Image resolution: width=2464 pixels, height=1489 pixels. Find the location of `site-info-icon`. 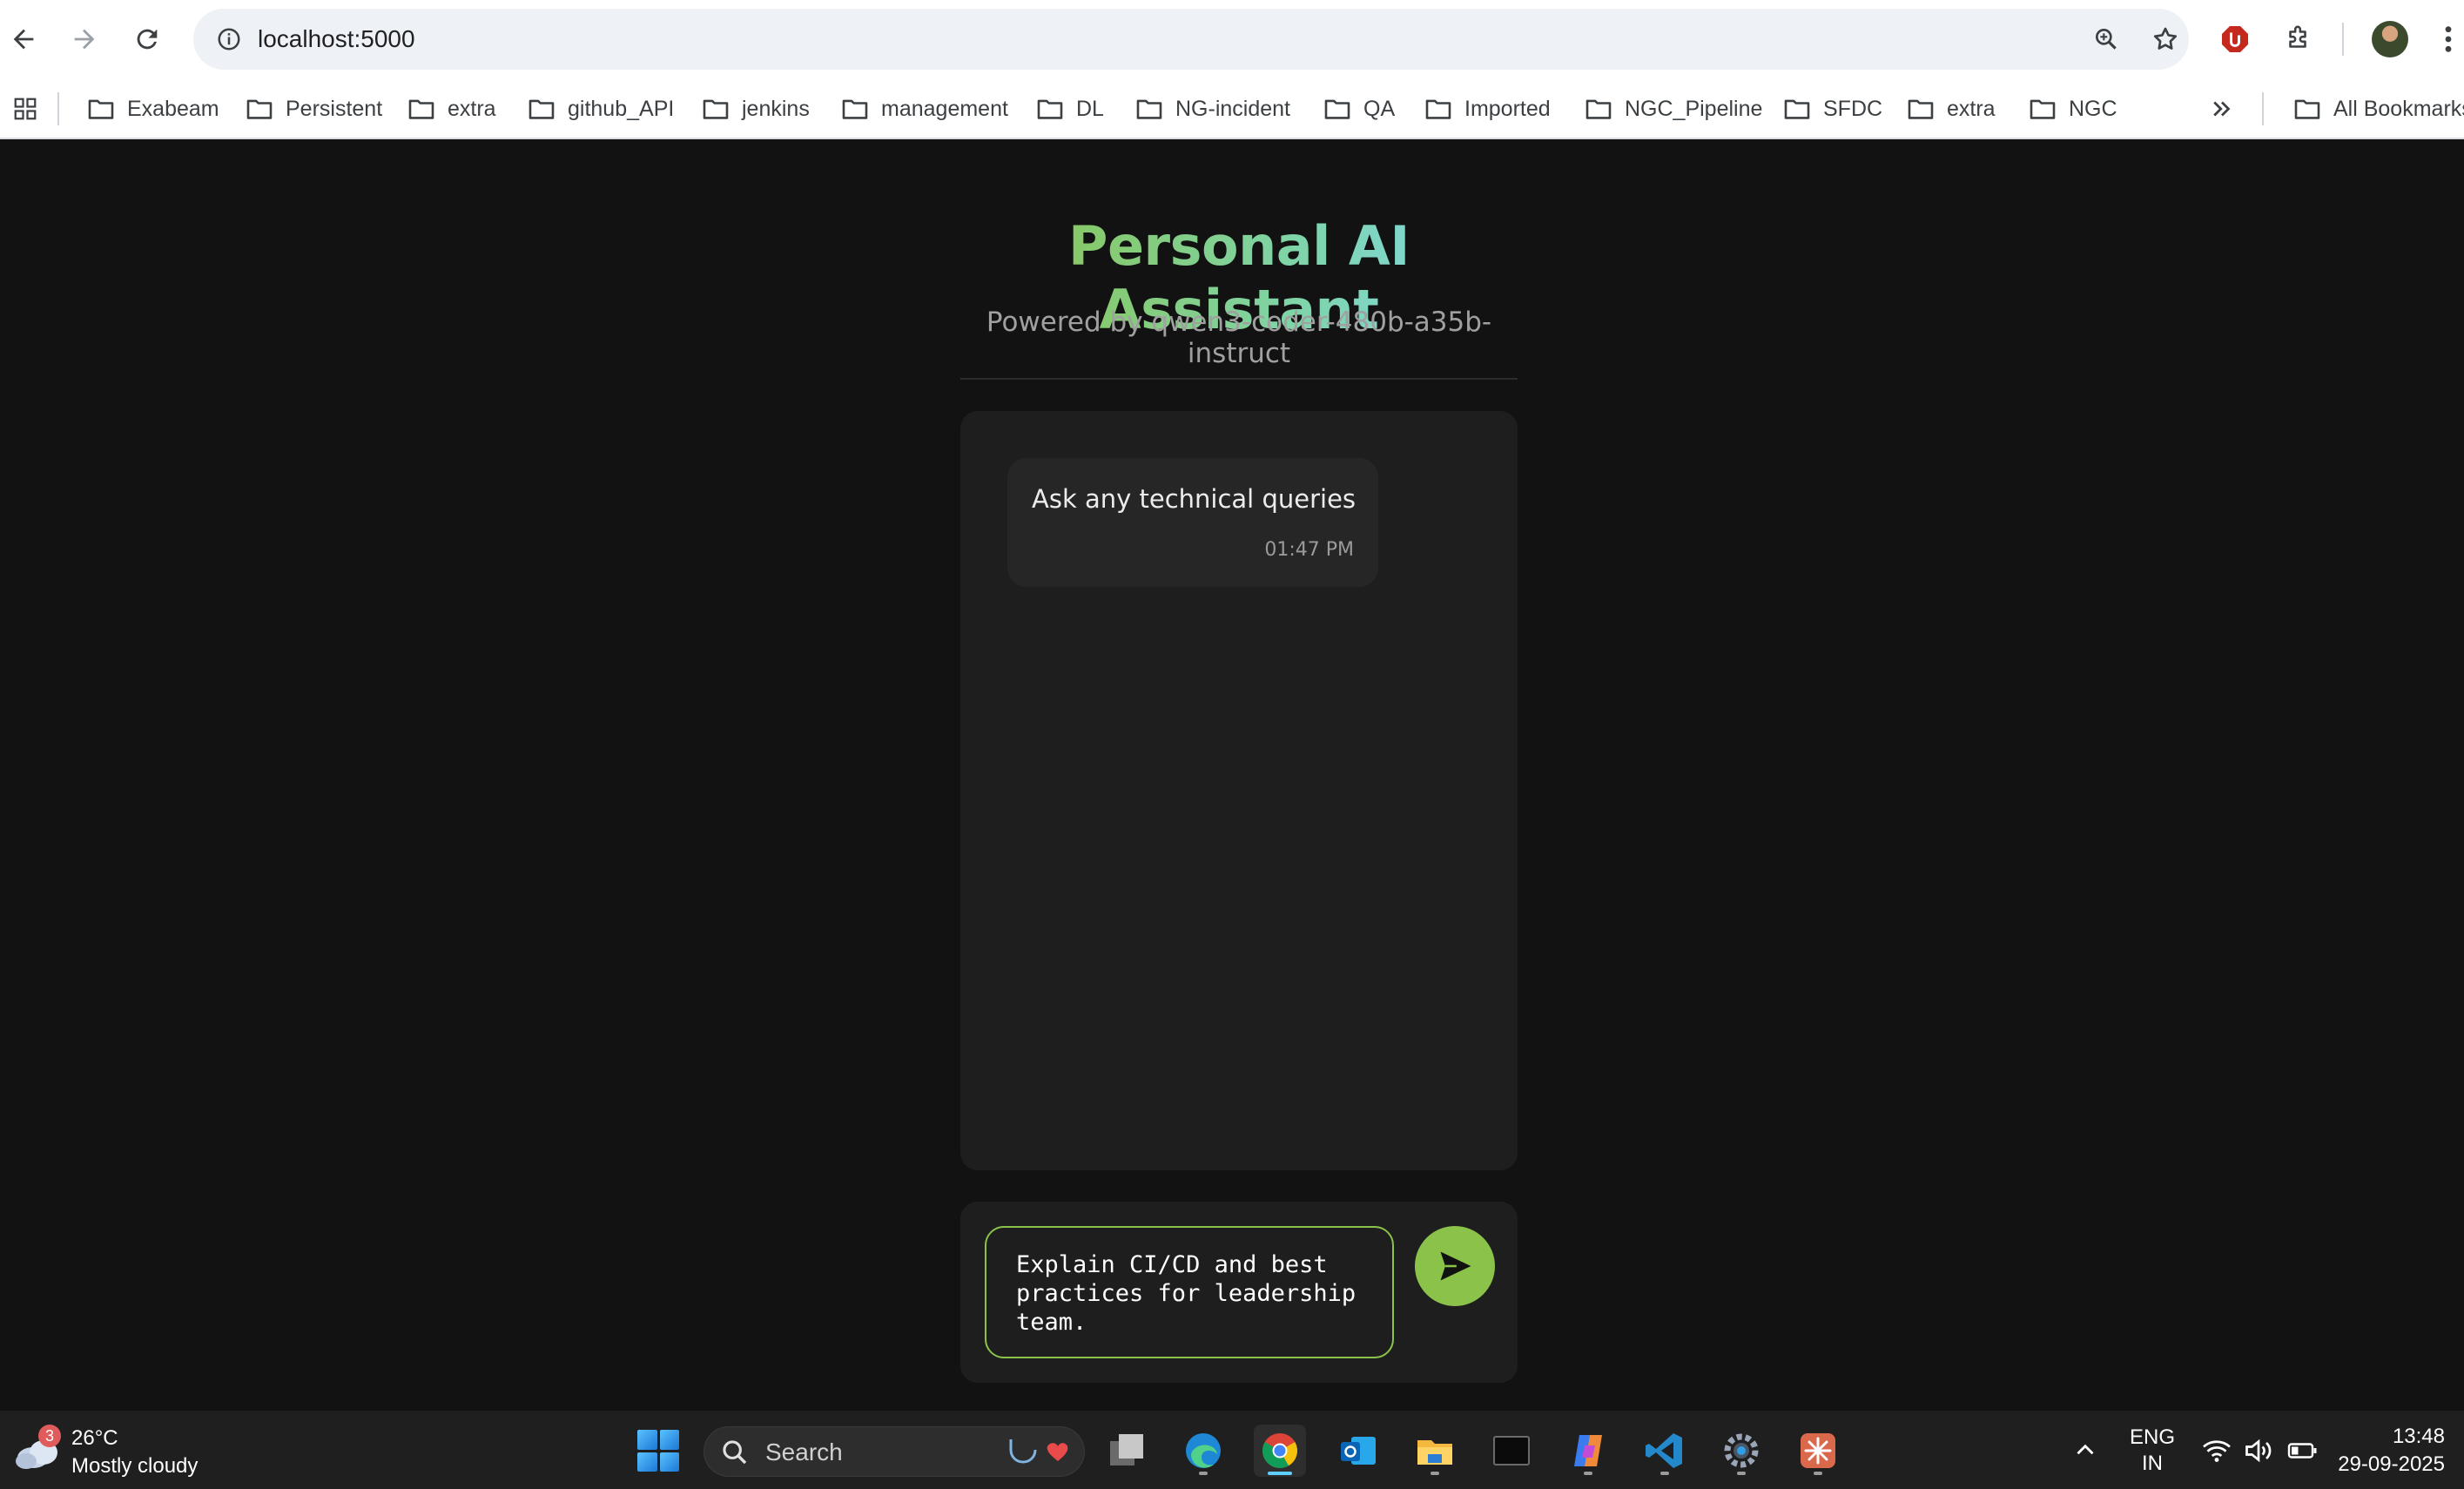

site-info-icon is located at coordinates (229, 39).